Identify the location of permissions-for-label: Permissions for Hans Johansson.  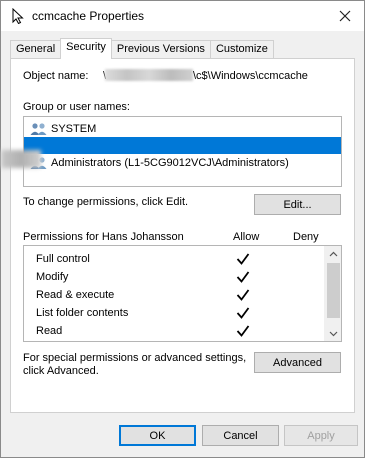
(103, 237).